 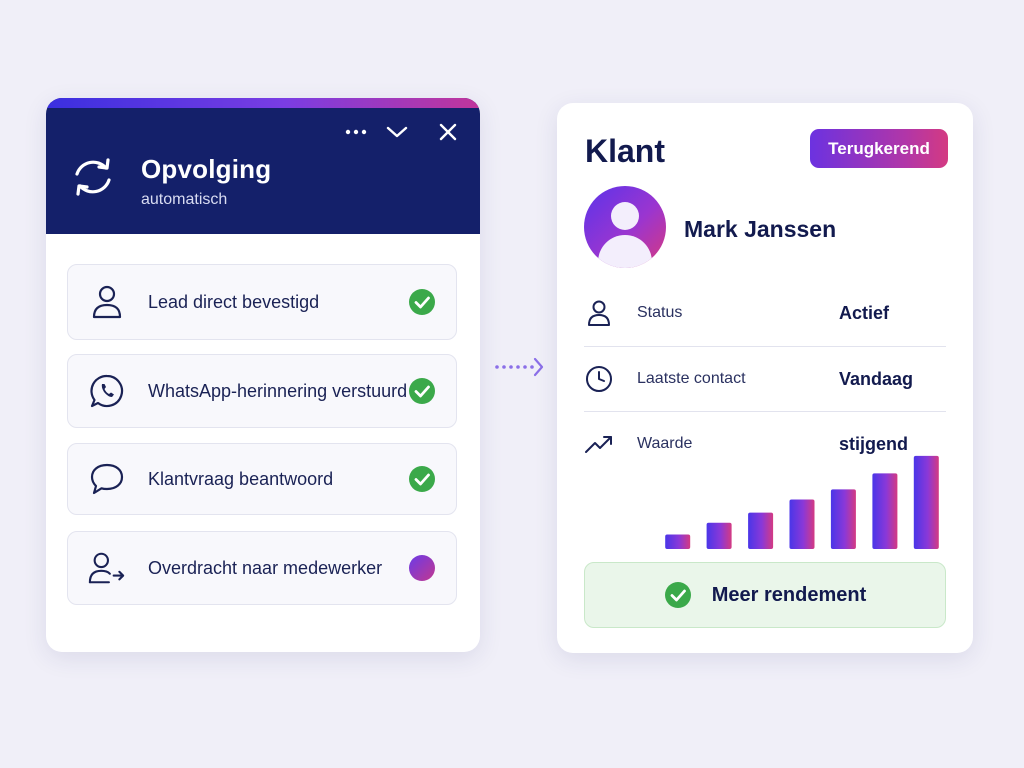 I want to click on pending-status-dot, so click(x=422, y=568).